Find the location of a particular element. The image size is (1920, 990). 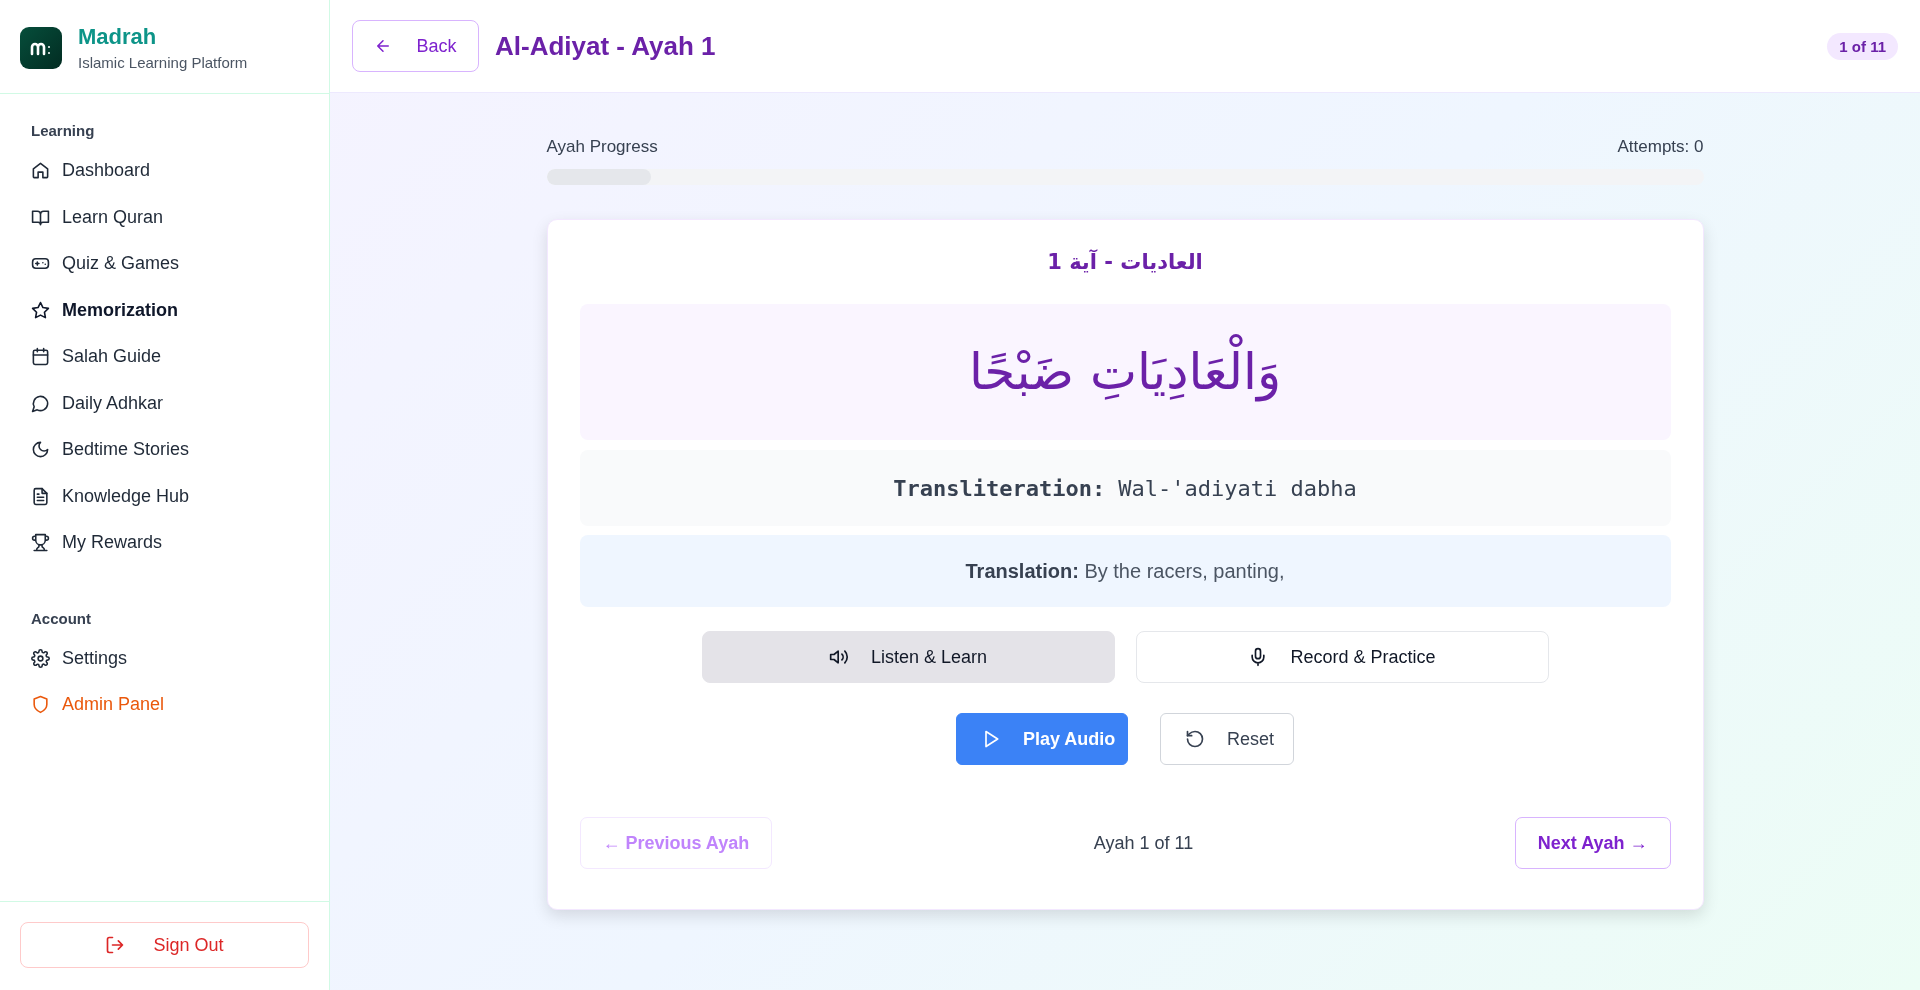

moon-icon is located at coordinates (40, 450).